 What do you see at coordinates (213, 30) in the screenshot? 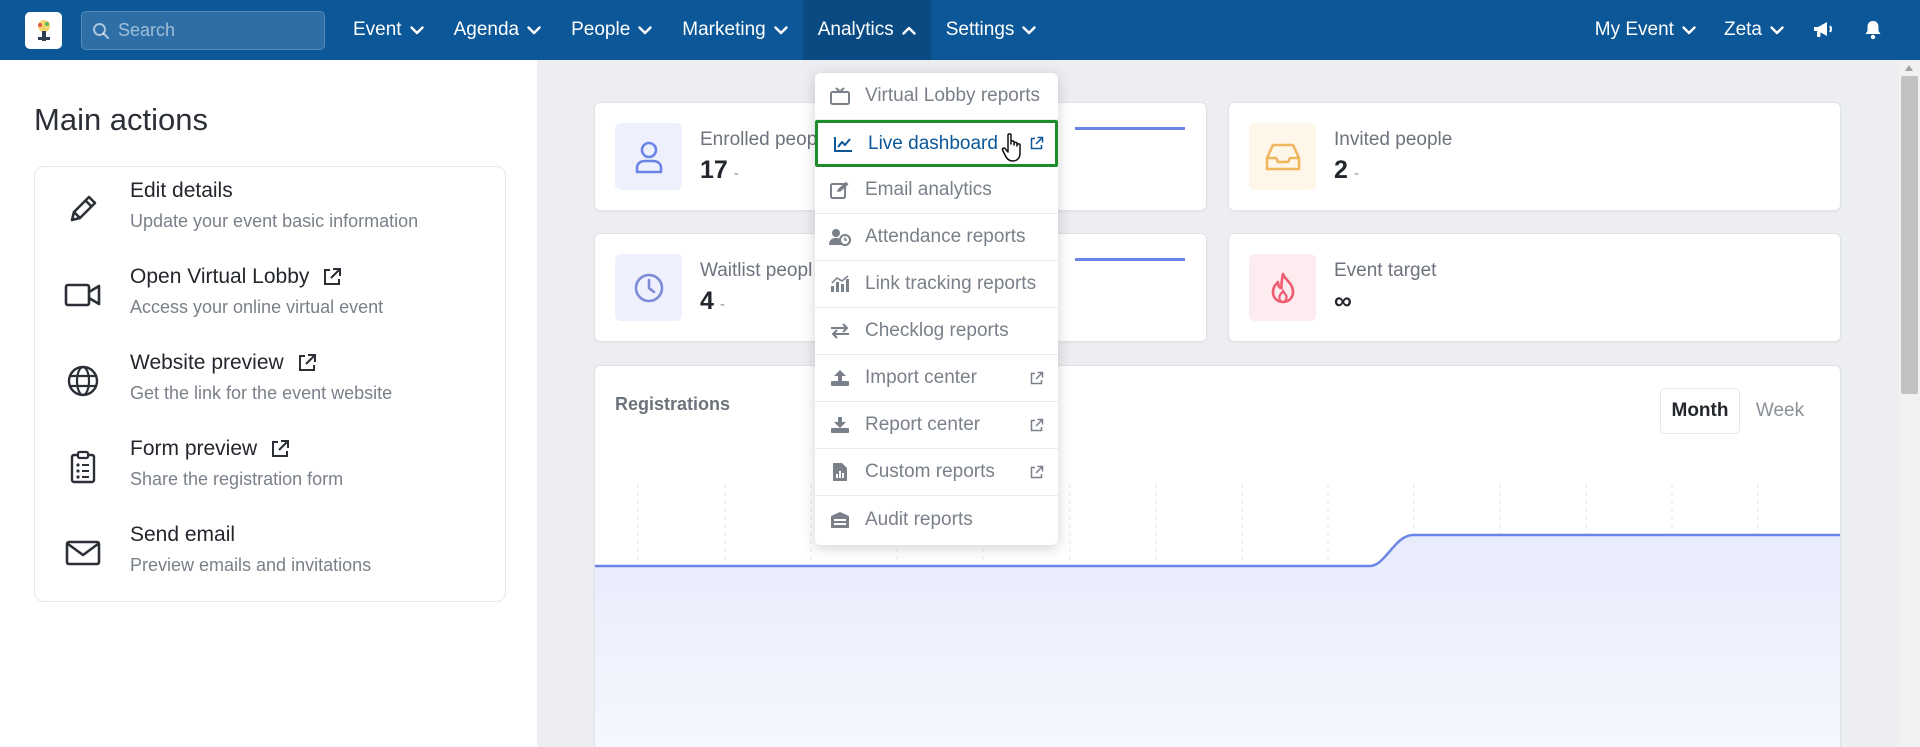
I see `search-input` at bounding box center [213, 30].